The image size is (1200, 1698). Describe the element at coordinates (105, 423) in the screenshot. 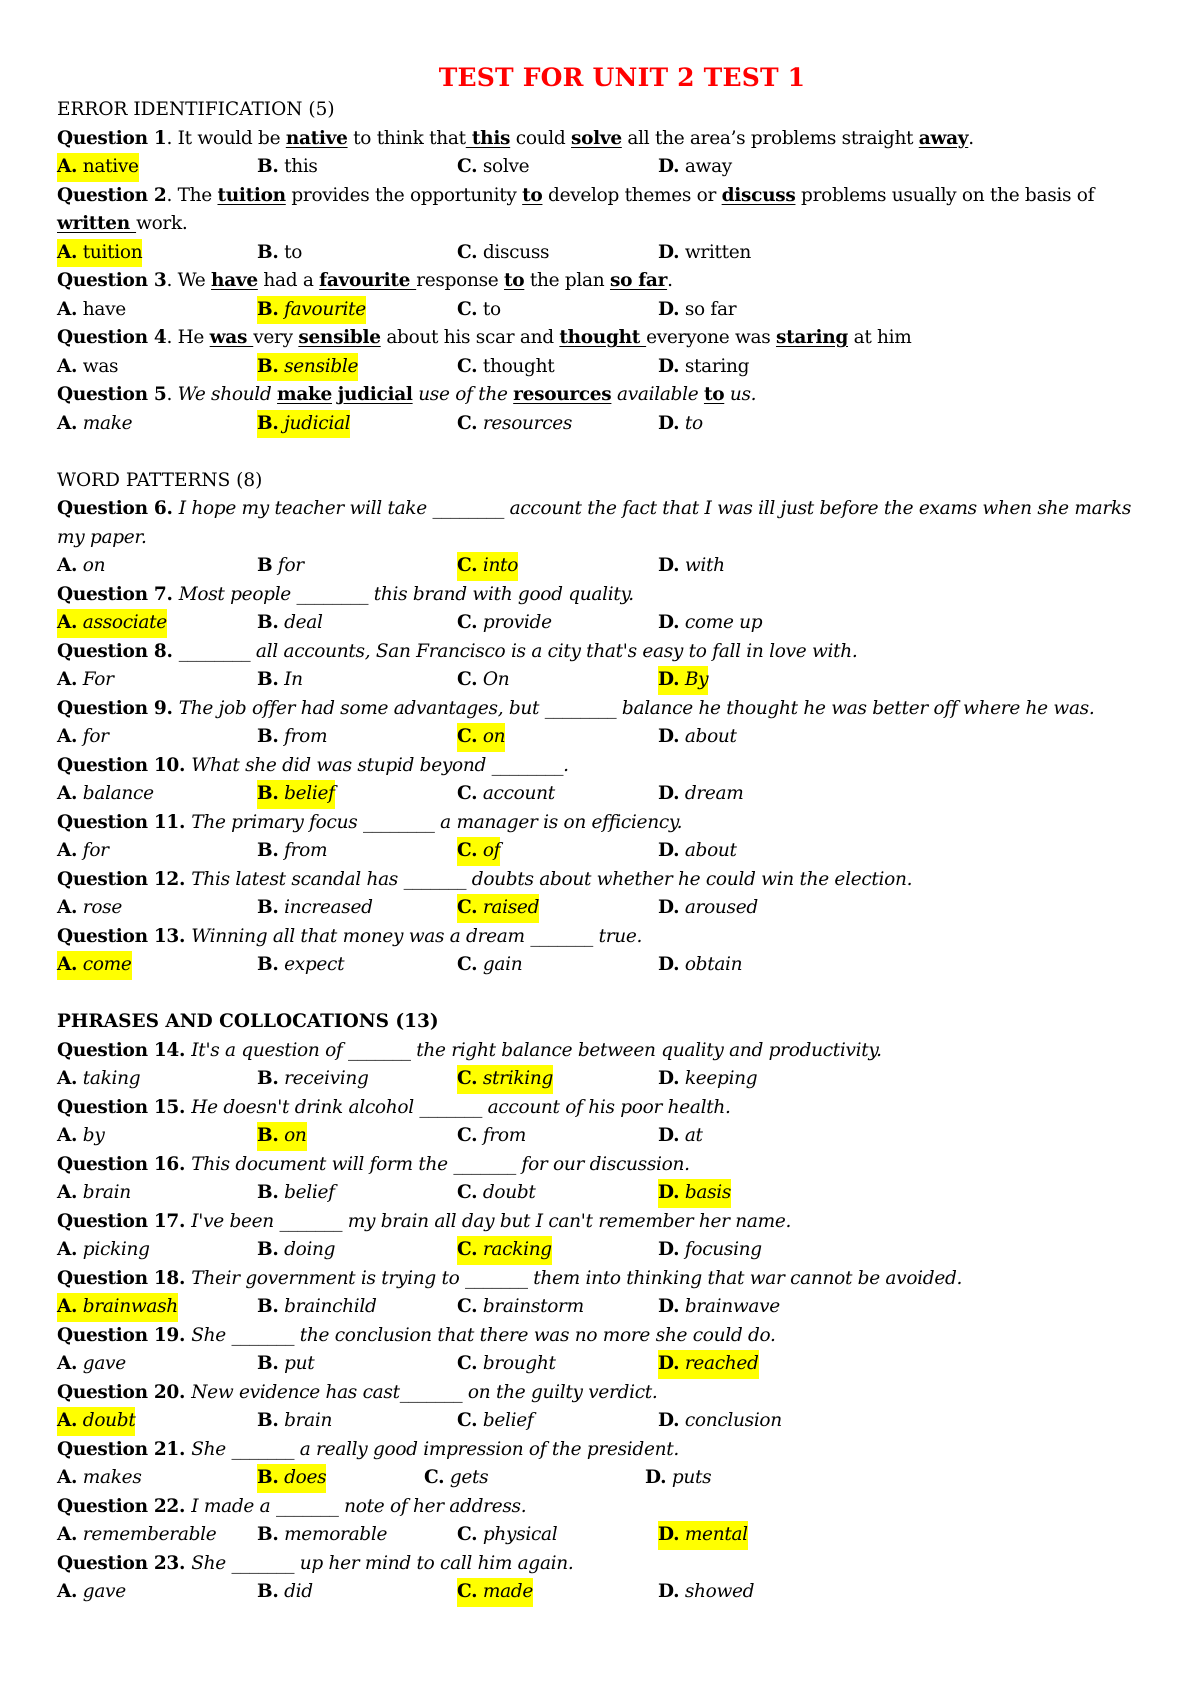

I see `option-text: make` at that location.